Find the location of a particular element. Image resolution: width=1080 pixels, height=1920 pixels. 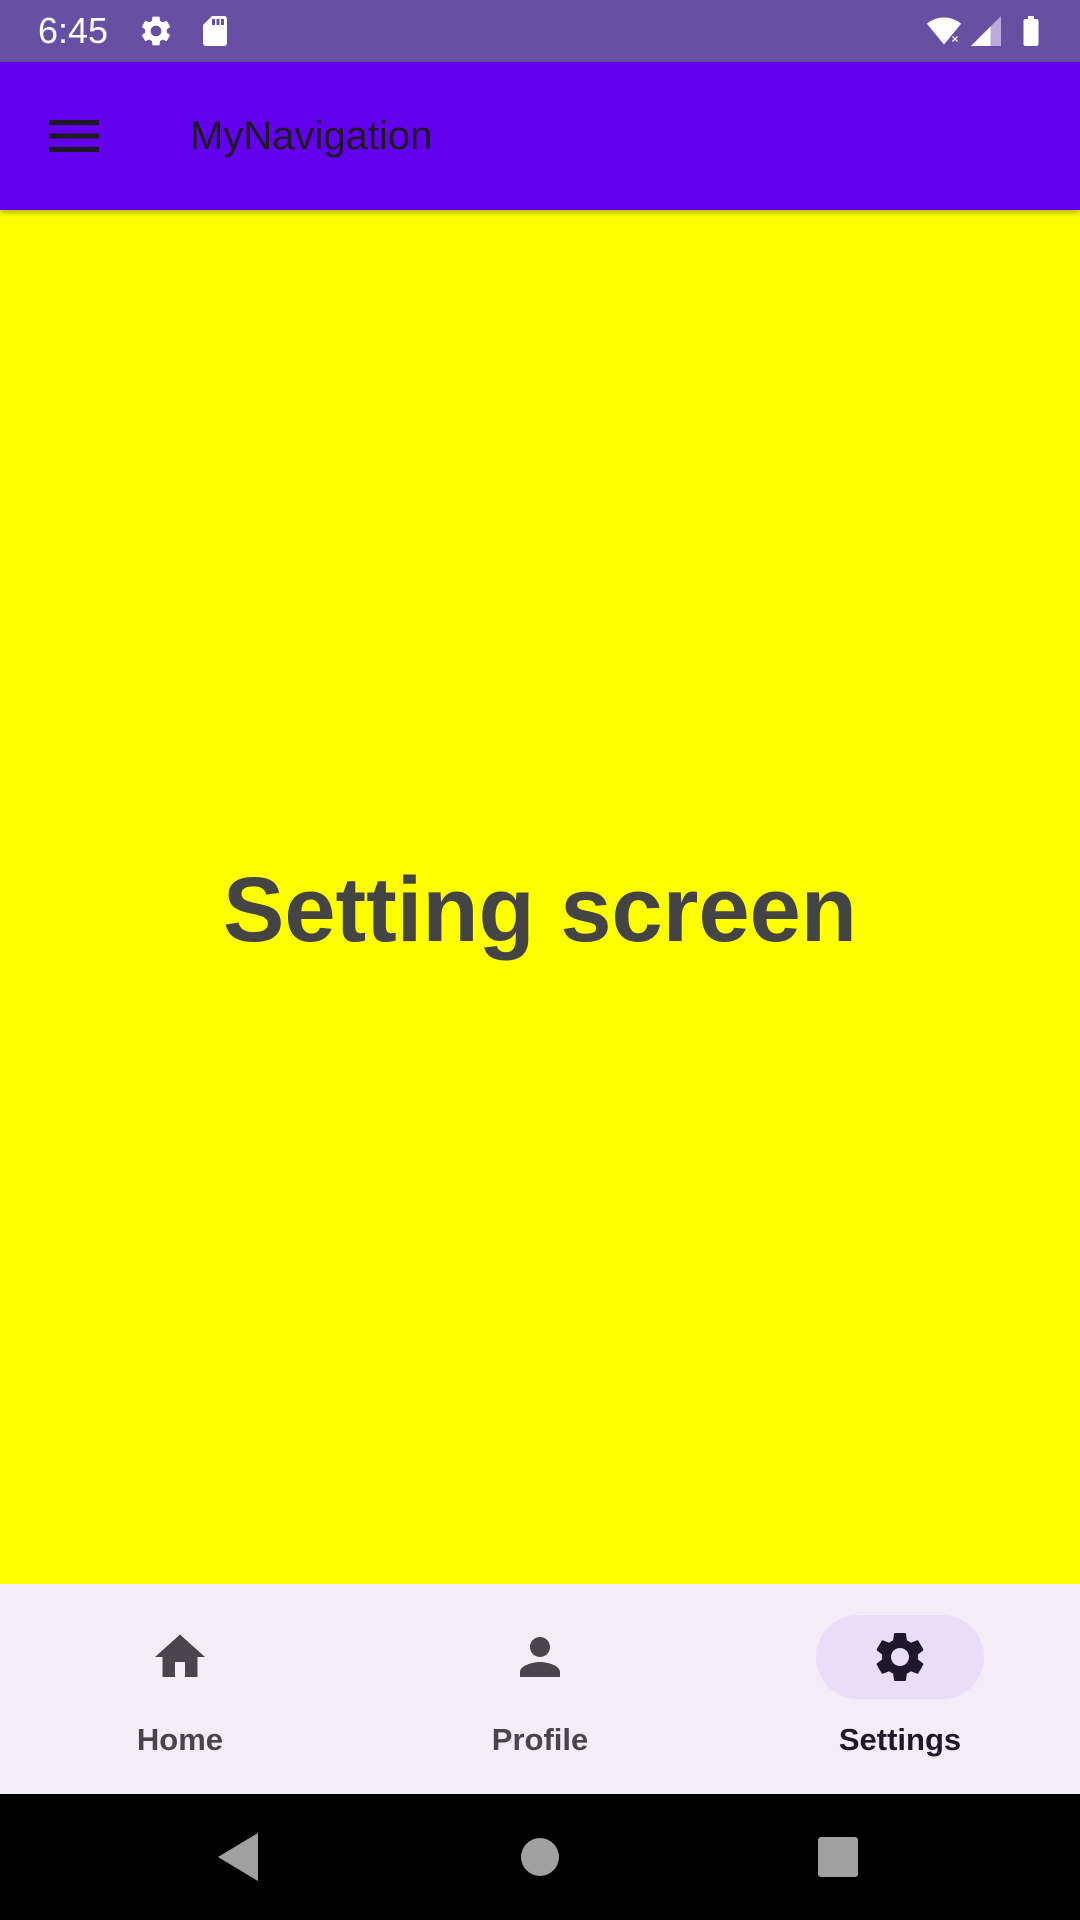

home-circle-icon is located at coordinates (540, 1857).